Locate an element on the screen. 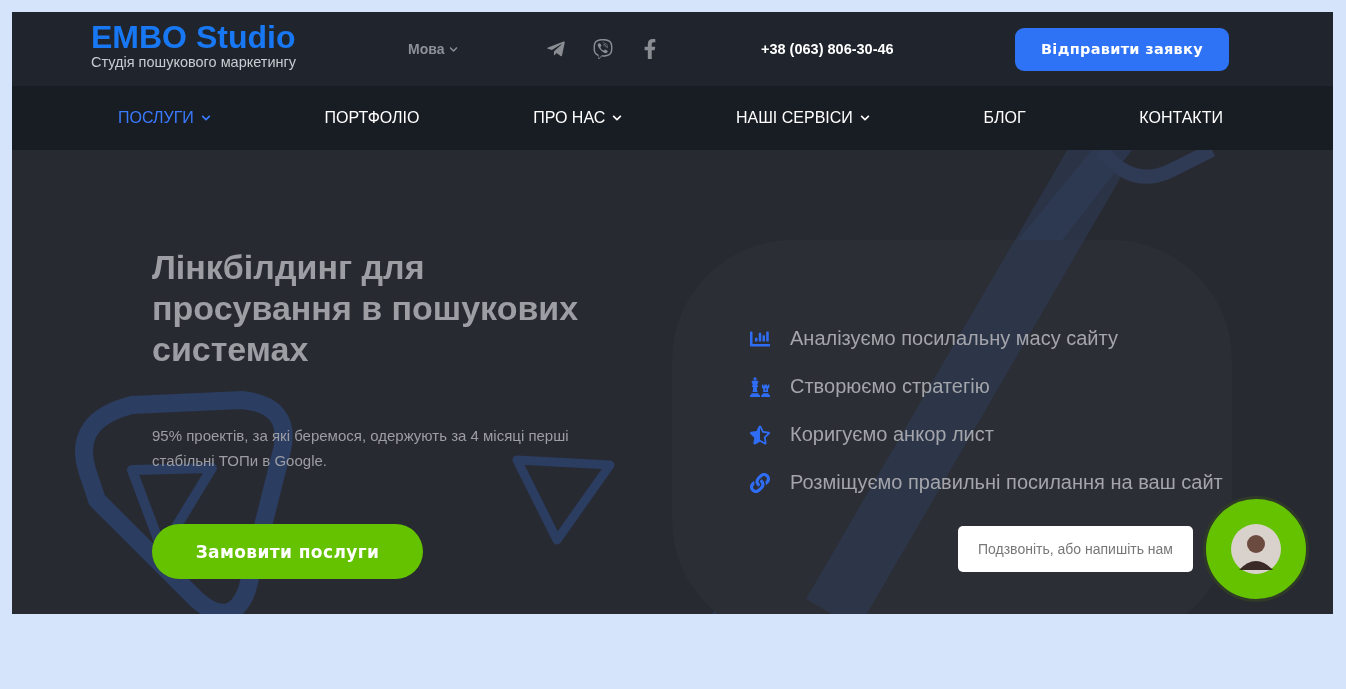  viber-icon is located at coordinates (603, 49).